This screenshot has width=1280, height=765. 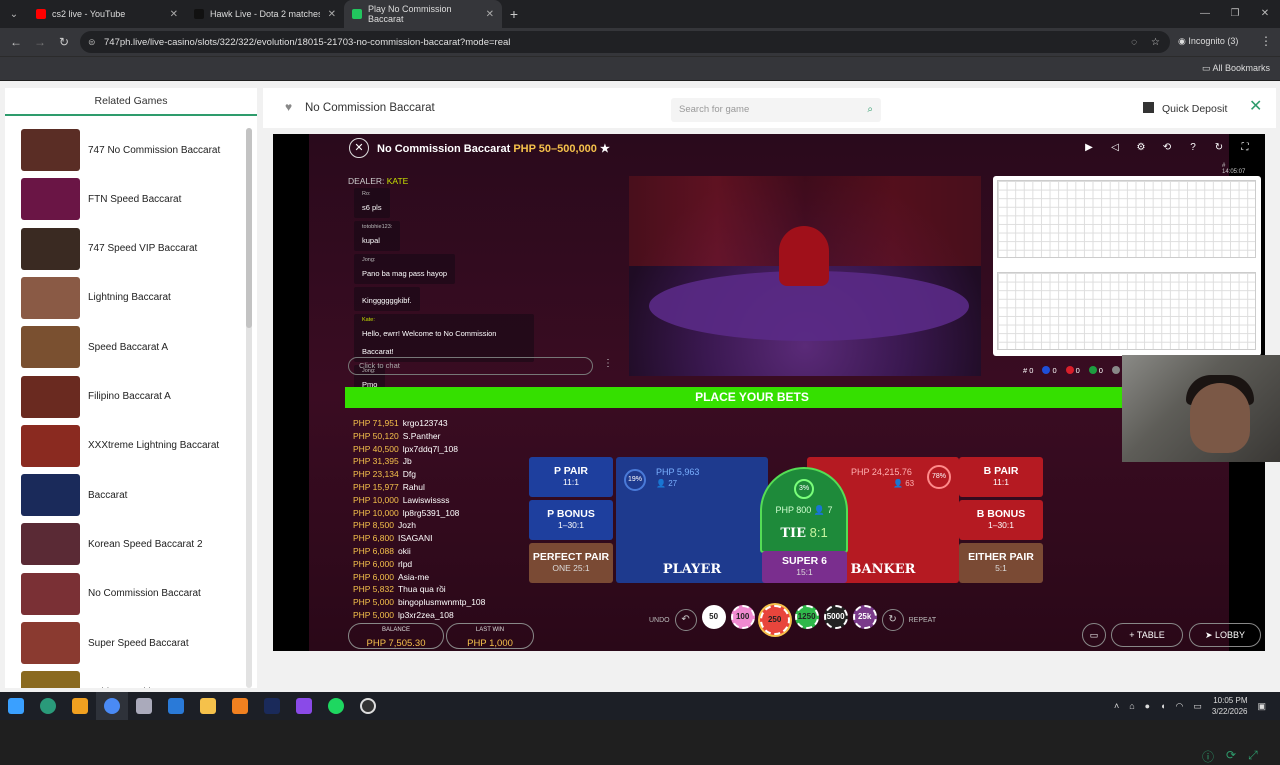 What do you see at coordinates (48, 706) in the screenshot?
I see `edge-icon` at bounding box center [48, 706].